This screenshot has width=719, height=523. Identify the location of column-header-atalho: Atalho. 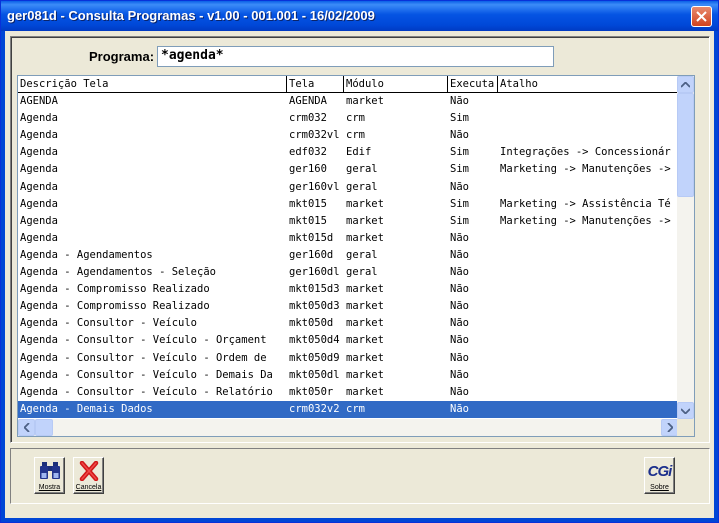
(588, 84).